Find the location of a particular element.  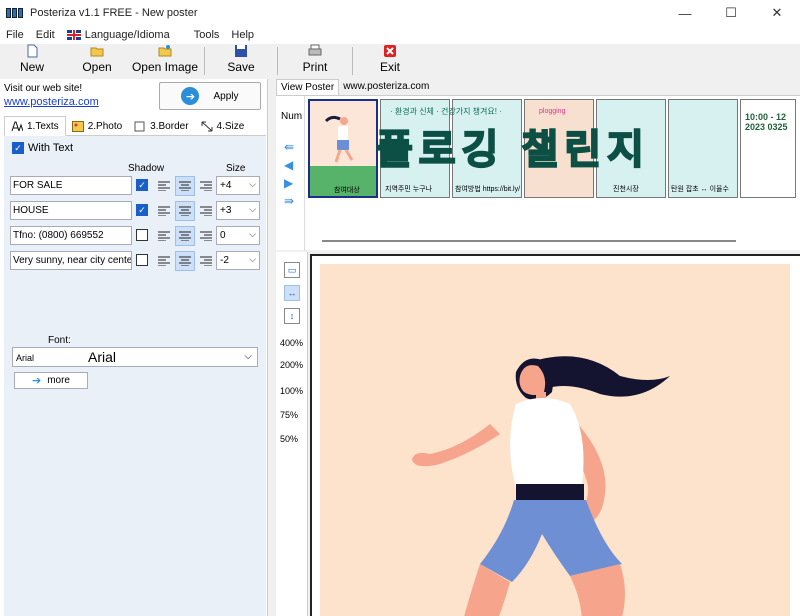

tab-photo: 2.Photo is located at coordinates (97, 126).